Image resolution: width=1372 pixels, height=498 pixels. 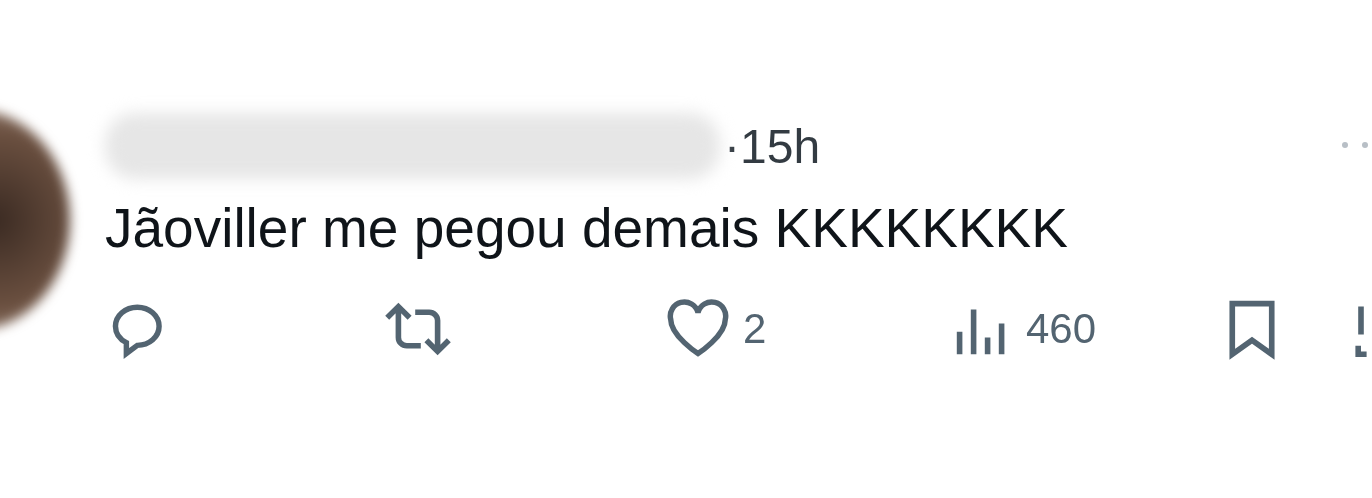 I want to click on like-count: 2, so click(x=755, y=329).